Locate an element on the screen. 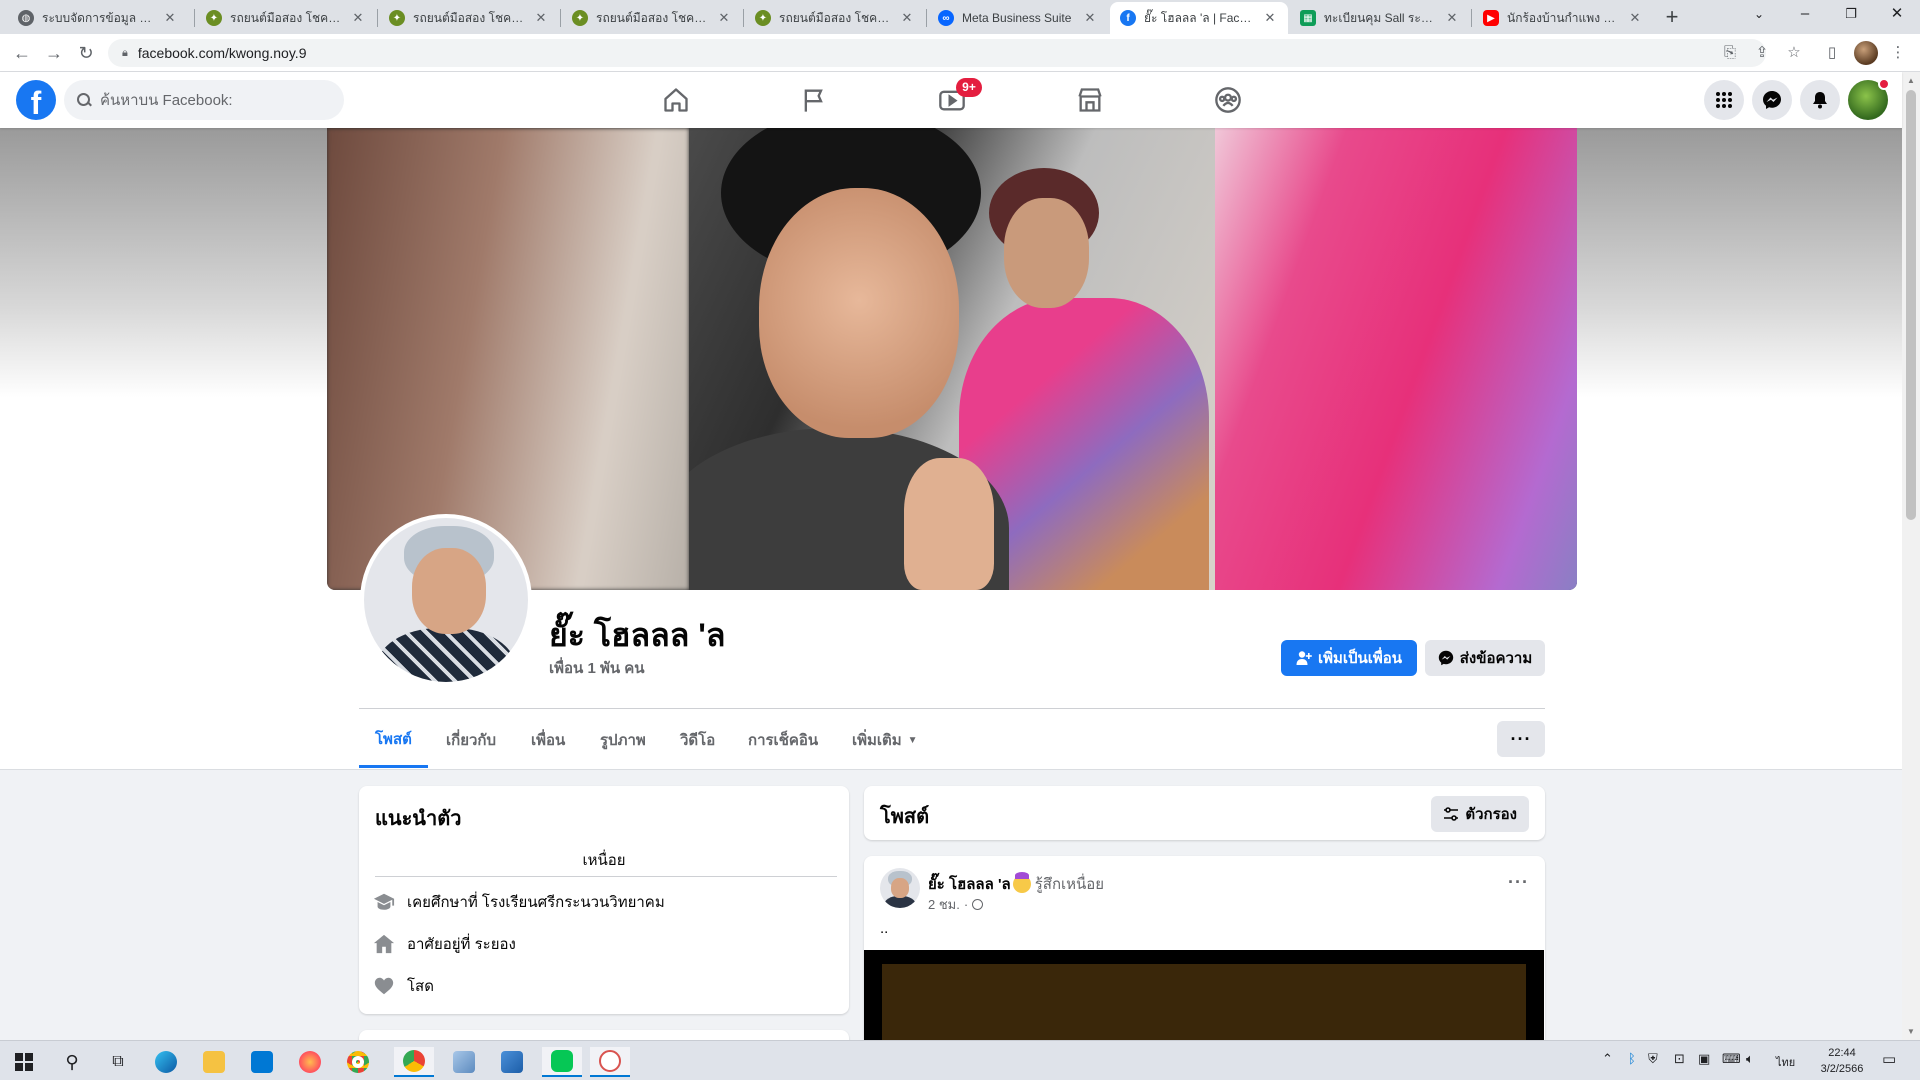  windows-start-icon is located at coordinates (24, 1062).